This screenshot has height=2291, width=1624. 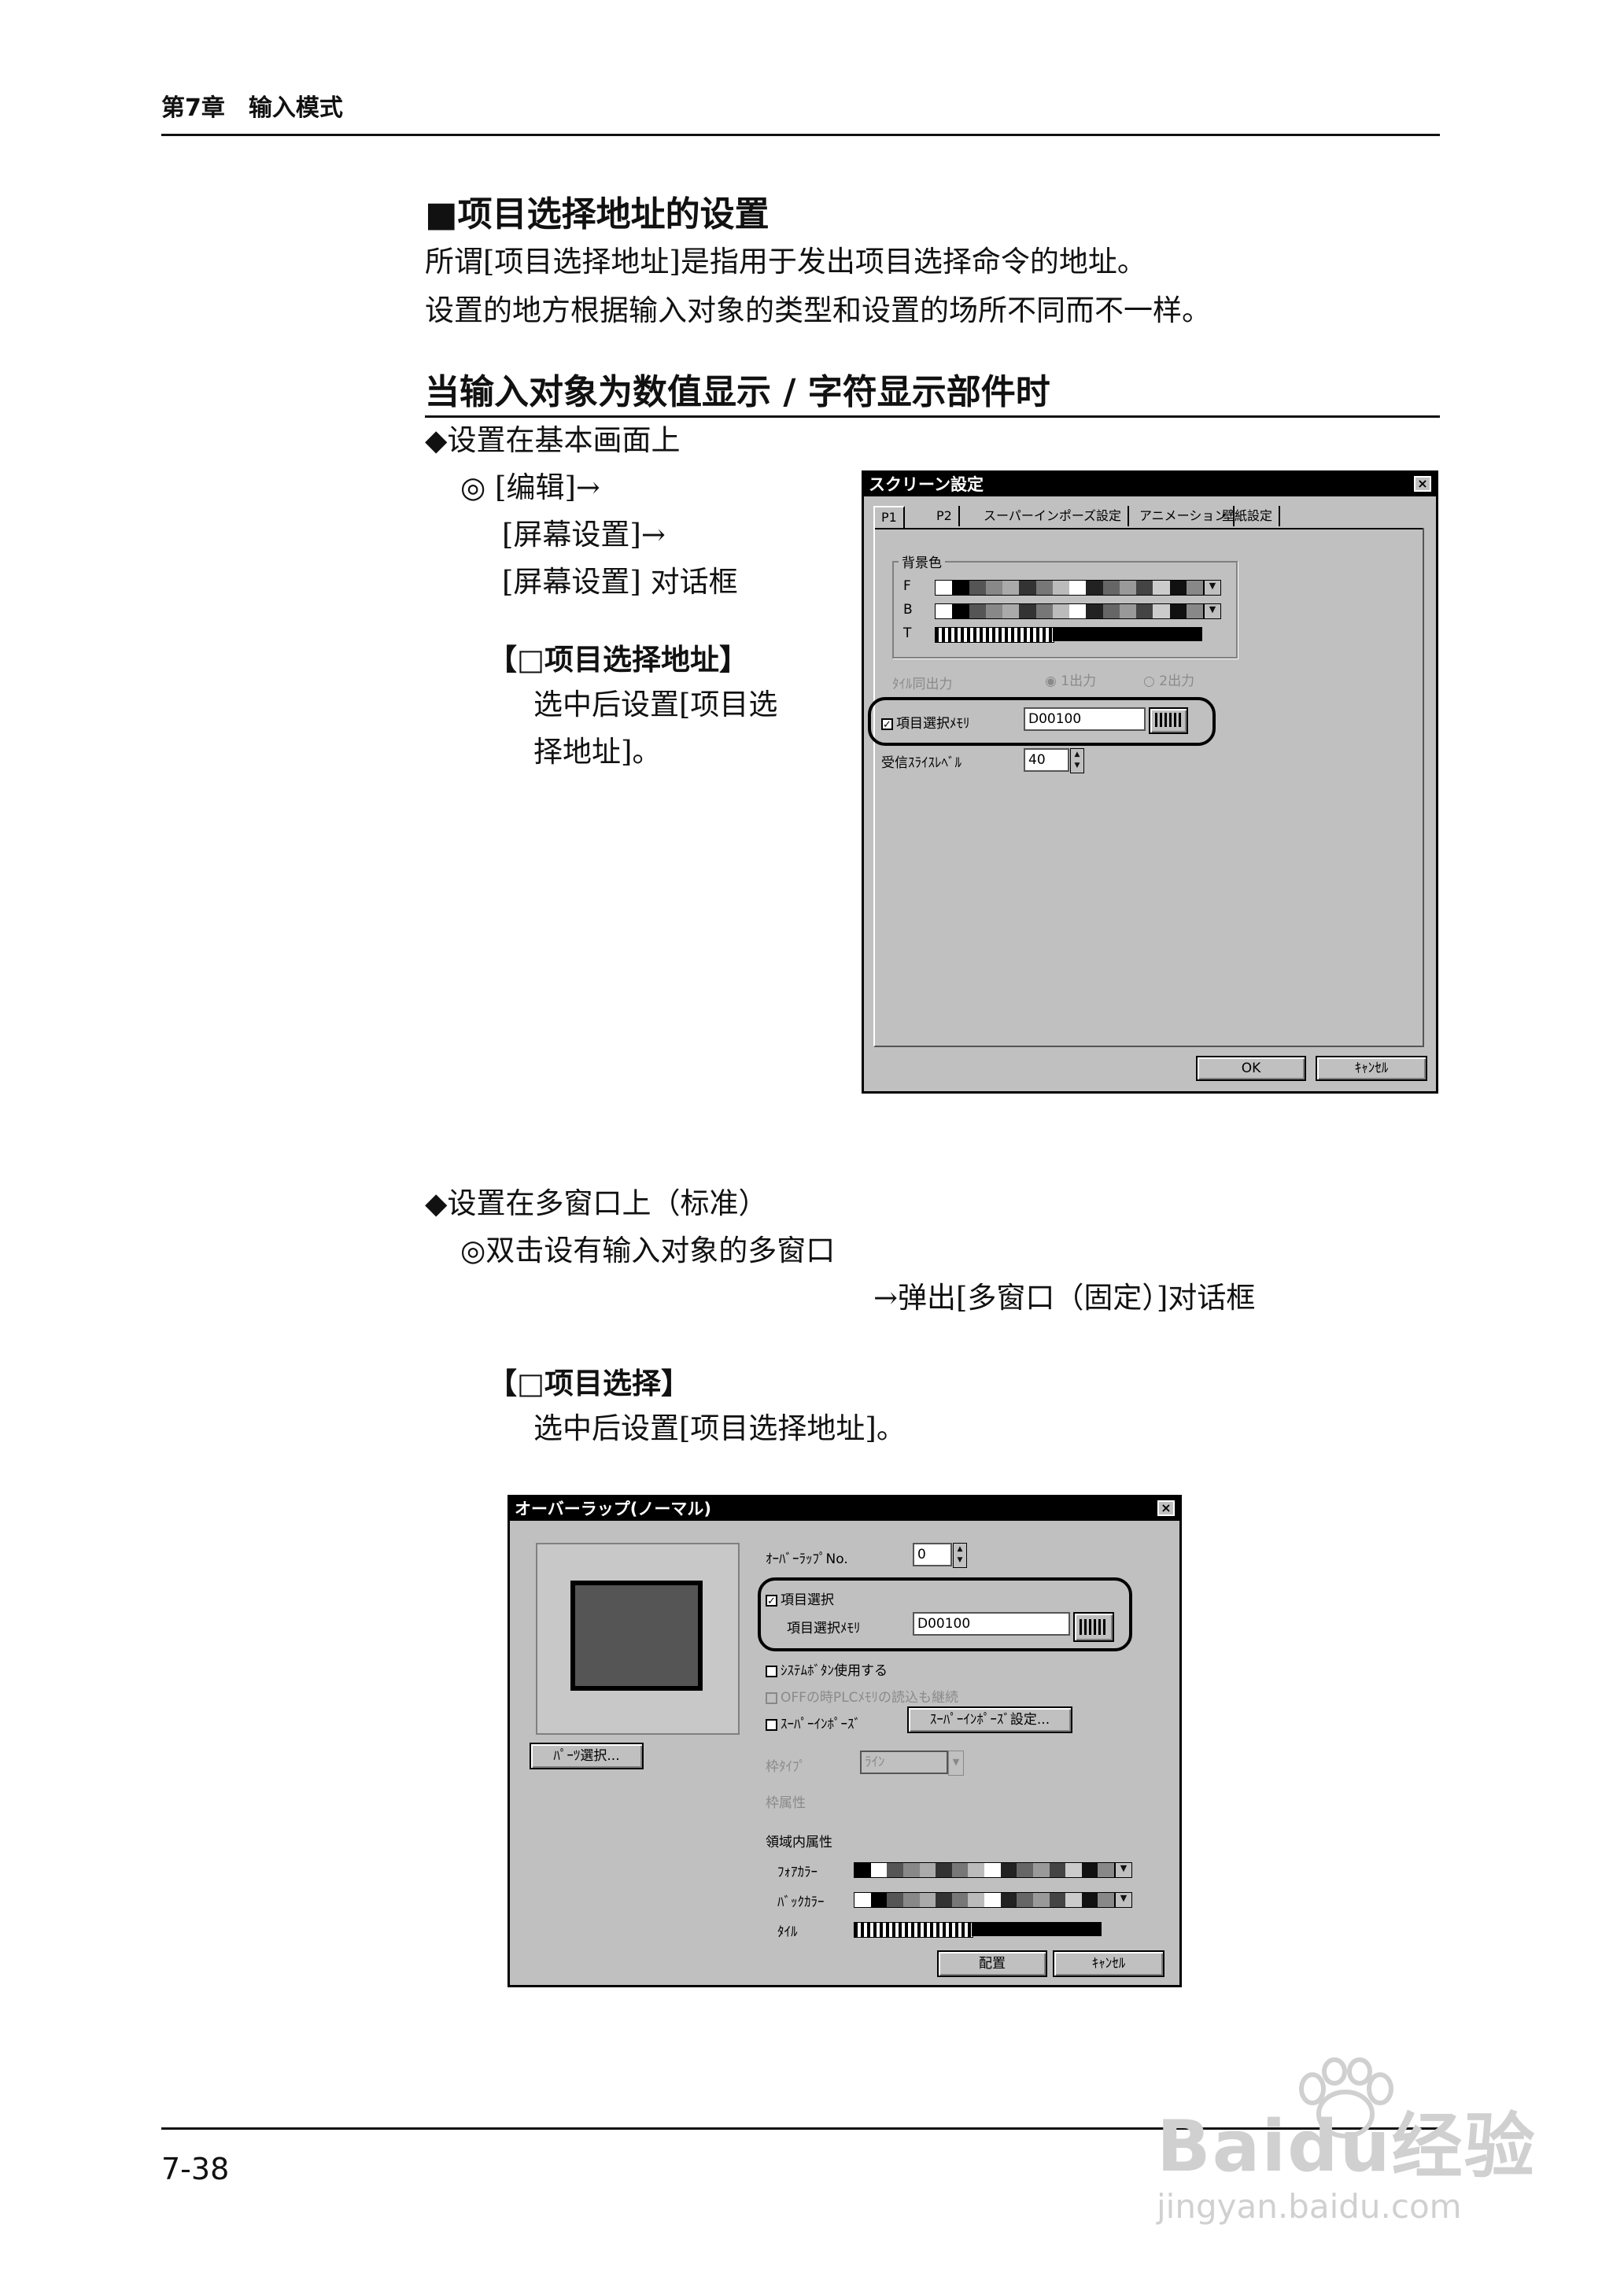 What do you see at coordinates (908, 610) in the screenshot?
I see `row-b-label: B` at bounding box center [908, 610].